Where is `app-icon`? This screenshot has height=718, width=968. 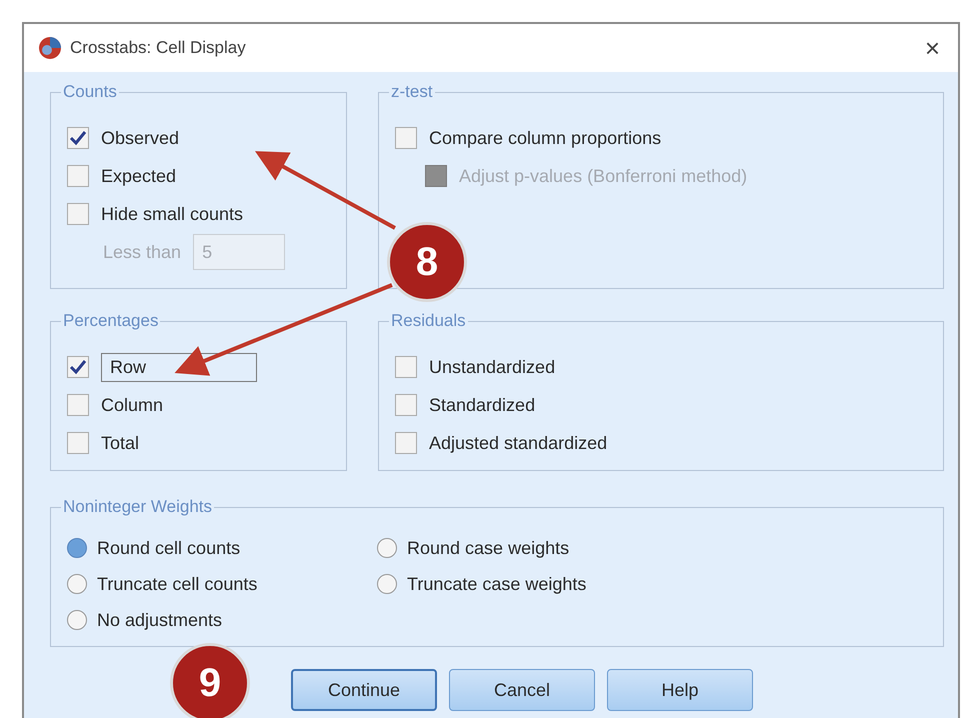
app-icon is located at coordinates (50, 48).